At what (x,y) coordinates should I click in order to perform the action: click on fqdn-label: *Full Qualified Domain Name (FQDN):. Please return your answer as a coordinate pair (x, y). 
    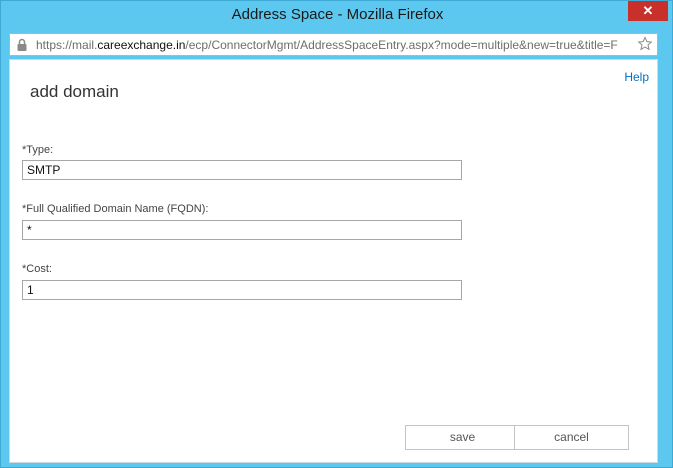
    Looking at the image, I should click on (115, 209).